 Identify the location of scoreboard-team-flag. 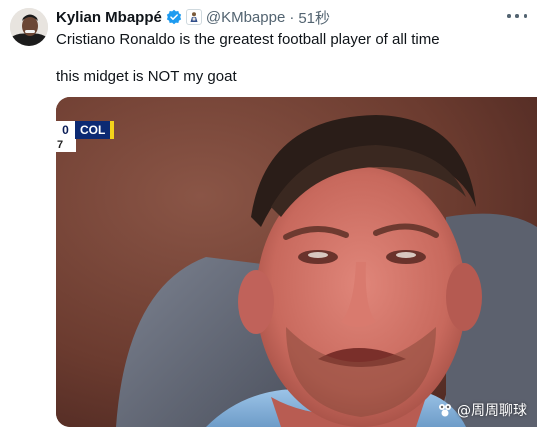
(112, 130).